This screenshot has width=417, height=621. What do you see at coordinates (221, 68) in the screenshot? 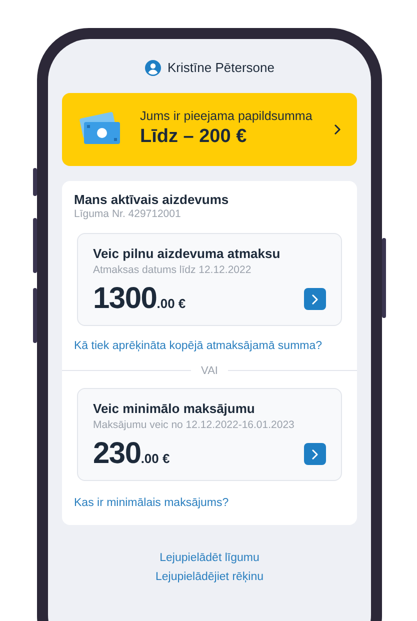
I see `user-name: Kristīne Pētersone` at bounding box center [221, 68].